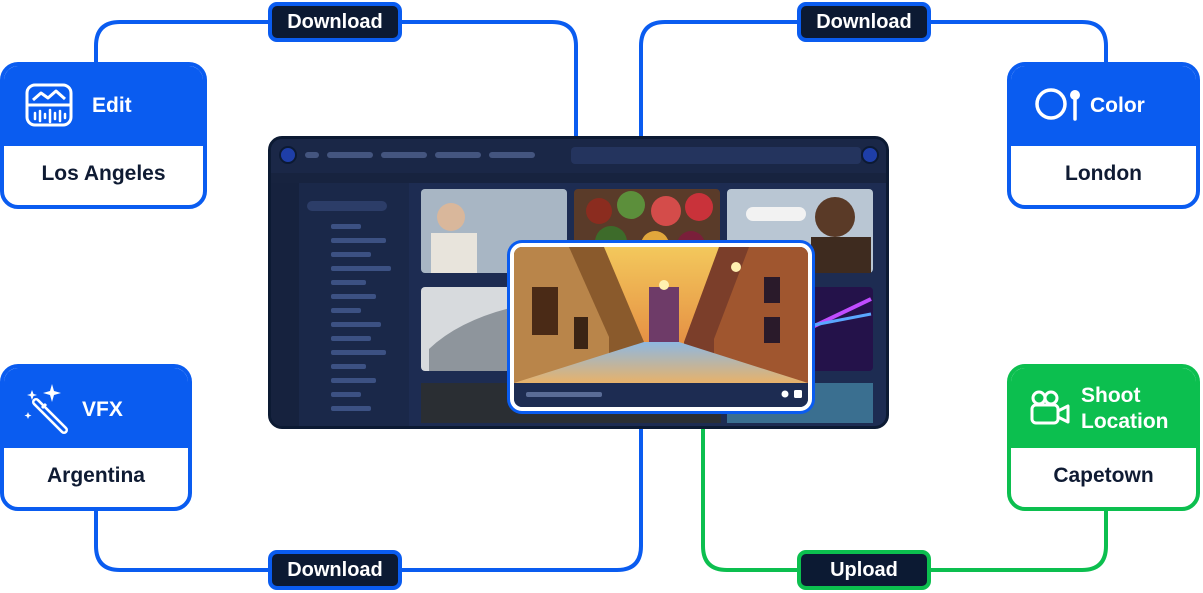 The height and width of the screenshot is (593, 1203). Describe the element at coordinates (1125, 421) in the screenshot. I see `role-line-2: Location` at that location.